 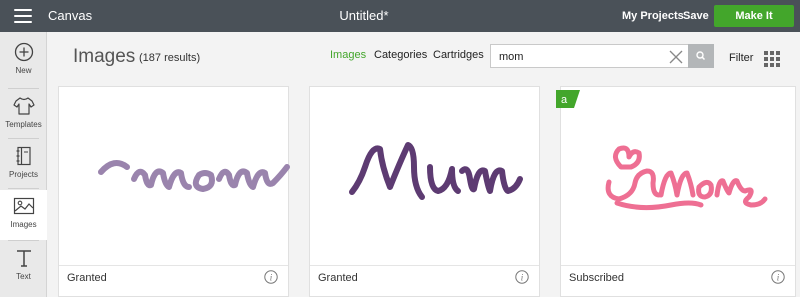 I want to click on sidebar-item-images: Images, so click(x=23, y=215).